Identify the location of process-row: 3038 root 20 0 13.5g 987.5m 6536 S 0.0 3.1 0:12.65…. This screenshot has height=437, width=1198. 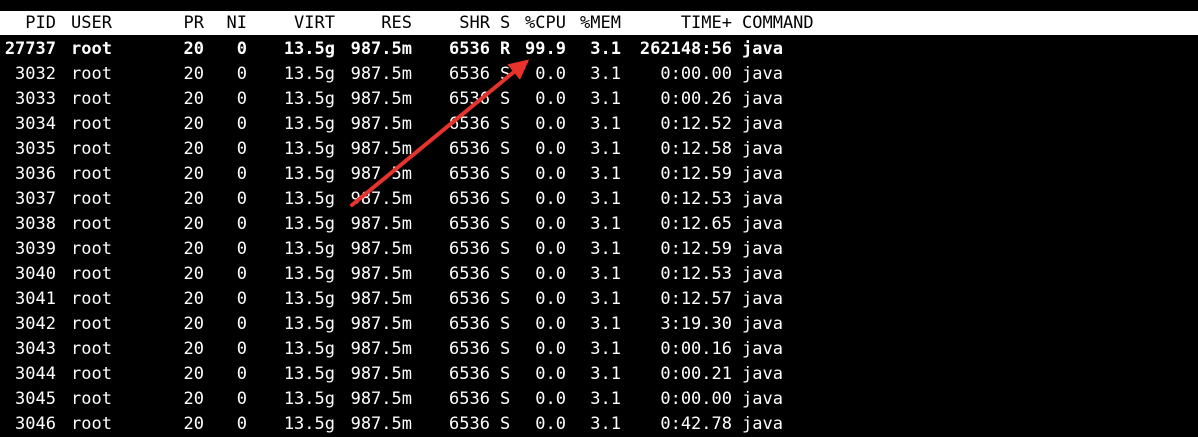
(599, 224).